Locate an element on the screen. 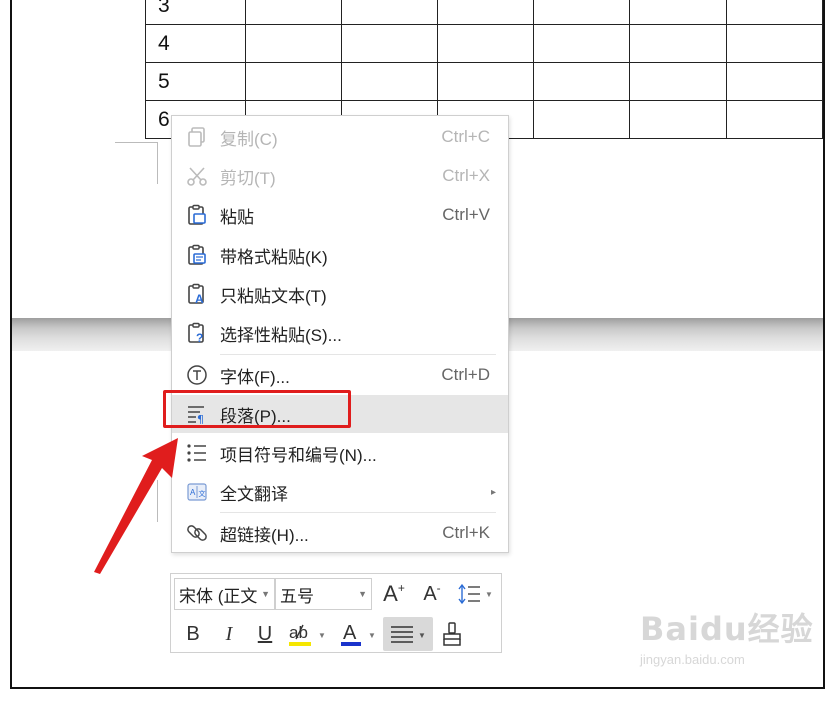 This screenshot has width=836, height=703. highlight-color-button: ab ▼ is located at coordinates (307, 634).